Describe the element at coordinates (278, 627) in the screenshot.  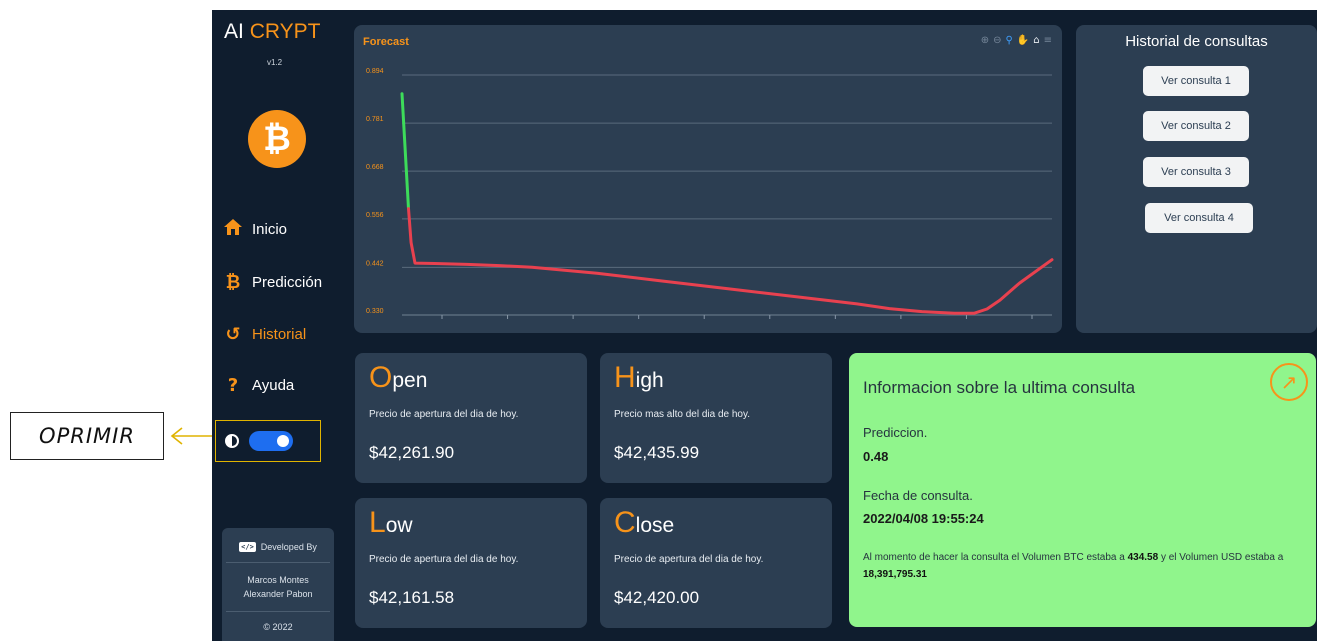
I see `copyright-year: © 2022` at that location.